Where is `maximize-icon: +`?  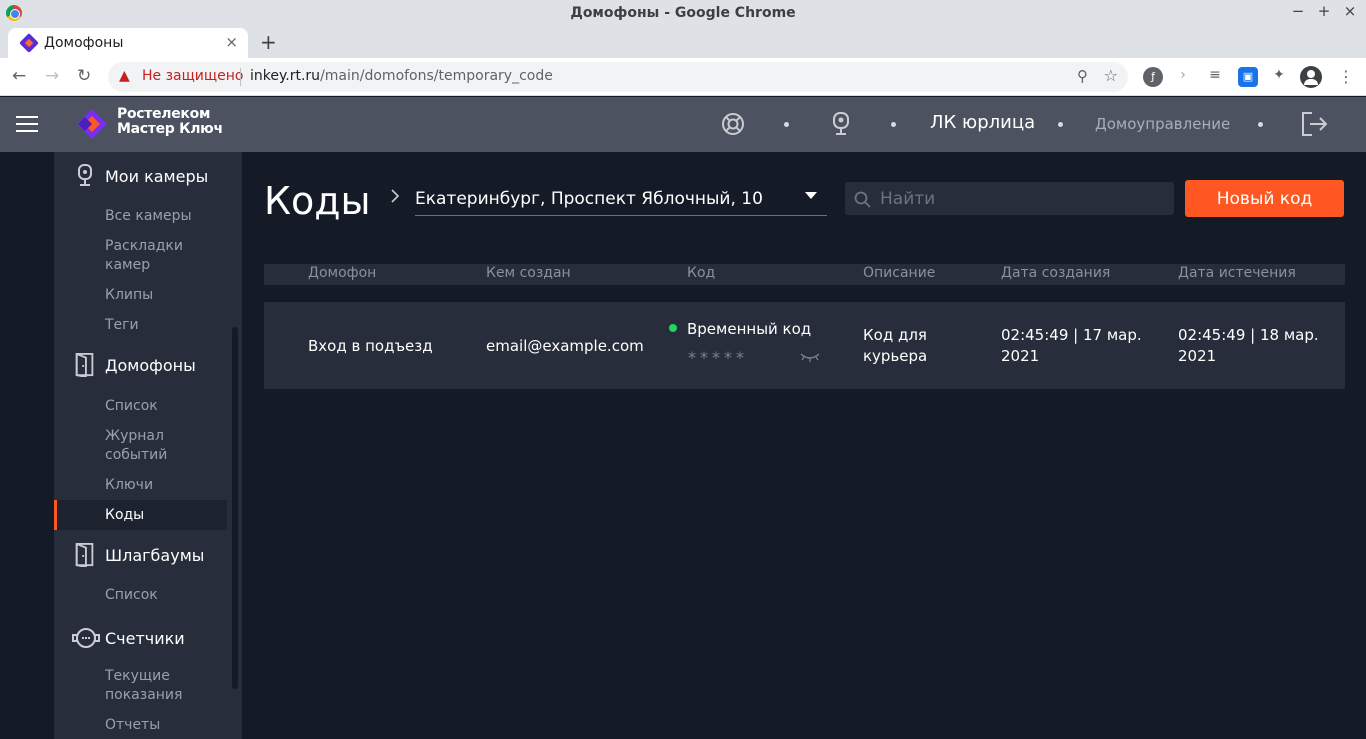
maximize-icon: + is located at coordinates (1324, 11).